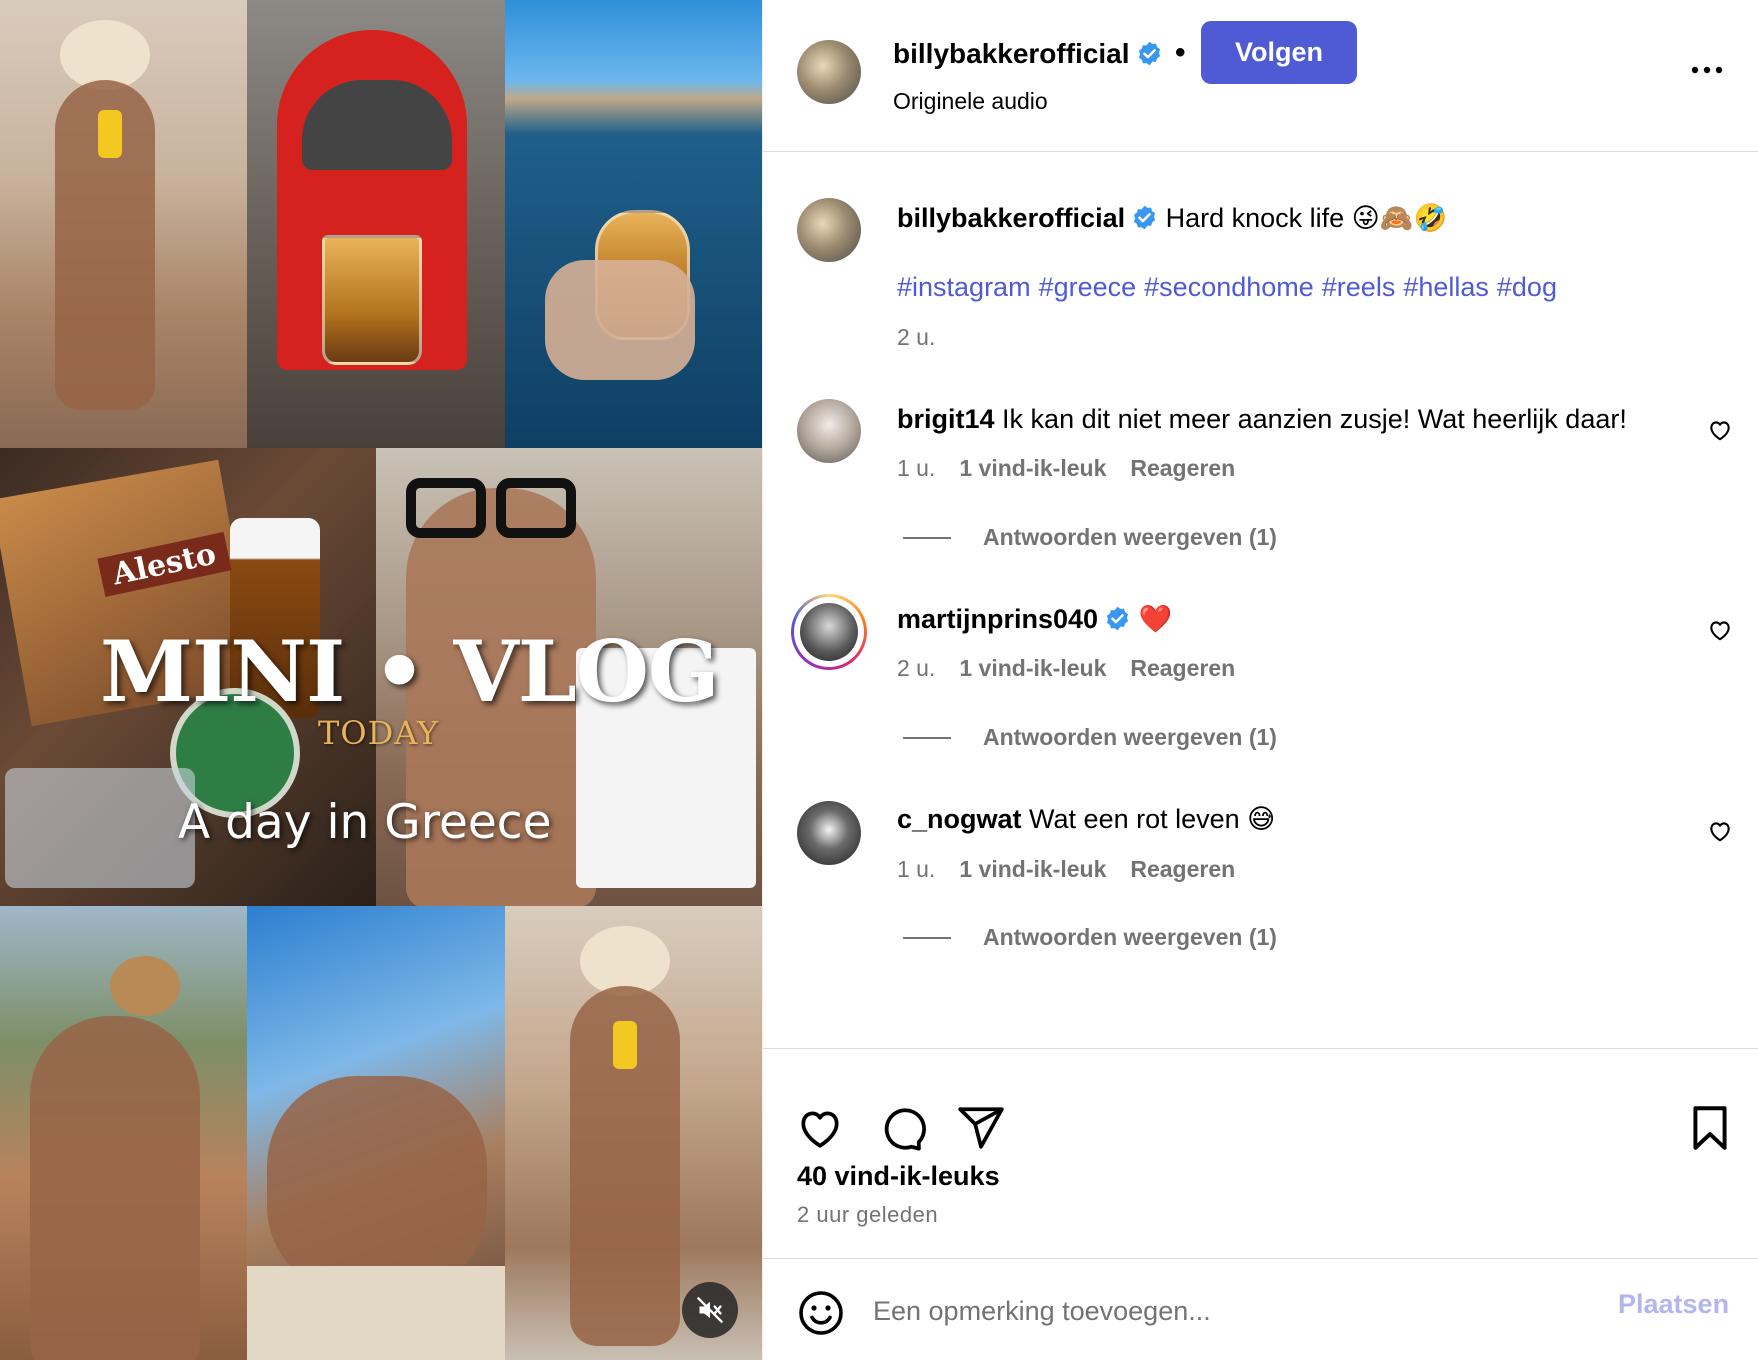 This screenshot has width=1758, height=1360. Describe the element at coordinates (410, 671) in the screenshot. I see `overlay-title: MINI • VLOG` at that location.